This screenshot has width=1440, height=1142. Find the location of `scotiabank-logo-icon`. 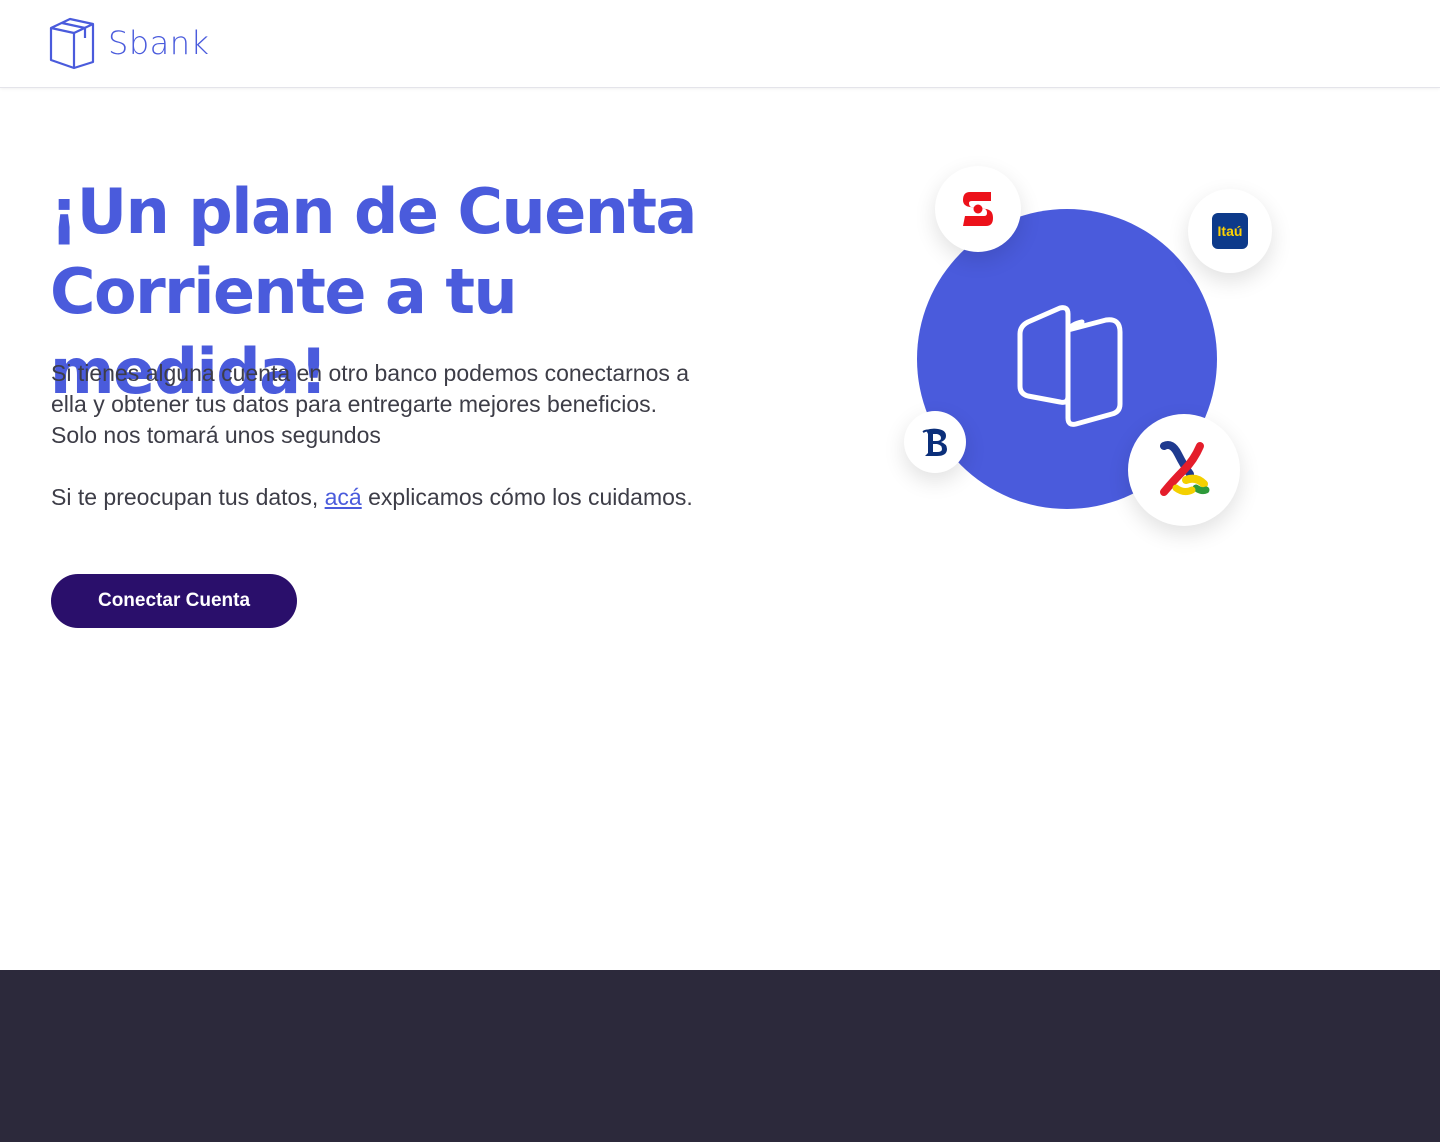

scotiabank-logo-icon is located at coordinates (978, 209).